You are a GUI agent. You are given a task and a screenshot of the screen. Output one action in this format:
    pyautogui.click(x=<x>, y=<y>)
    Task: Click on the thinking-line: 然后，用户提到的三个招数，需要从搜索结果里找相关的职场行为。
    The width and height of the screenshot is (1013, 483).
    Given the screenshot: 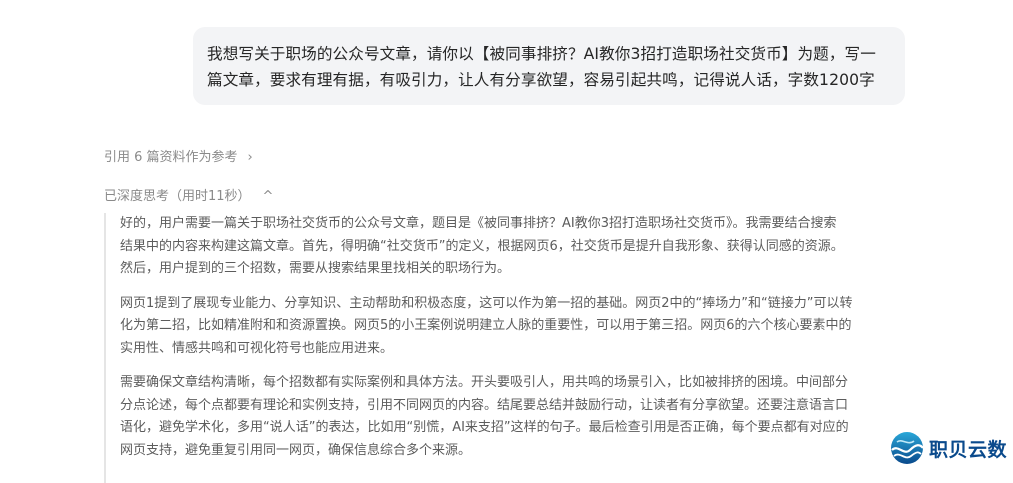 What is the action you would take?
    pyautogui.click(x=315, y=268)
    